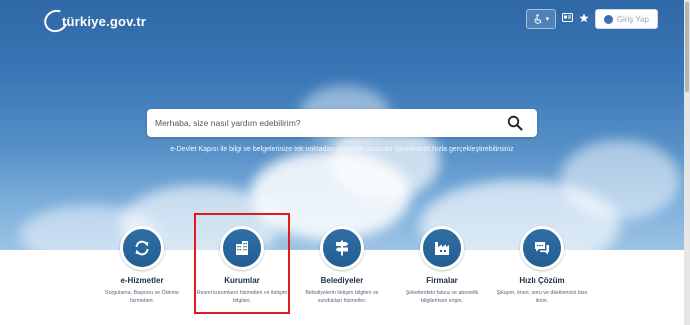 This screenshot has width=690, height=325. Describe the element at coordinates (142, 297) in the screenshot. I see `service-description: Sorgulama, Başvuru ve Ödeme hizmetleri.` at that location.